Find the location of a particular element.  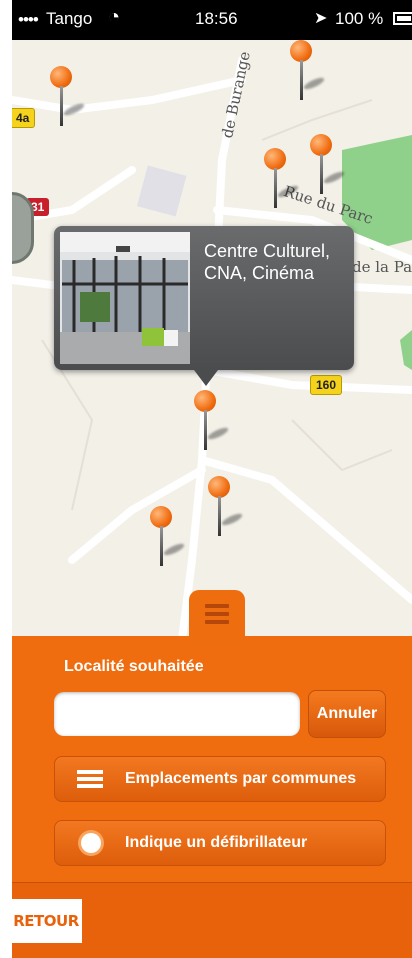

menu-icon is located at coordinates (217, 616).